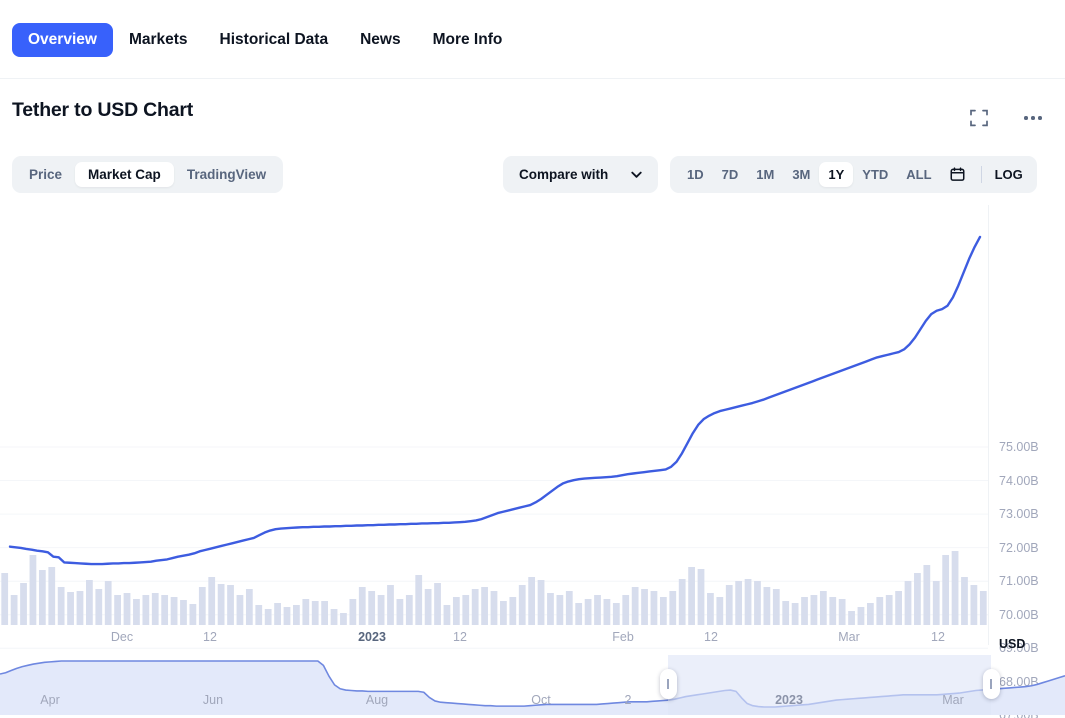 The width and height of the screenshot is (1065, 718). I want to click on range-1d: 1D, so click(695, 174).